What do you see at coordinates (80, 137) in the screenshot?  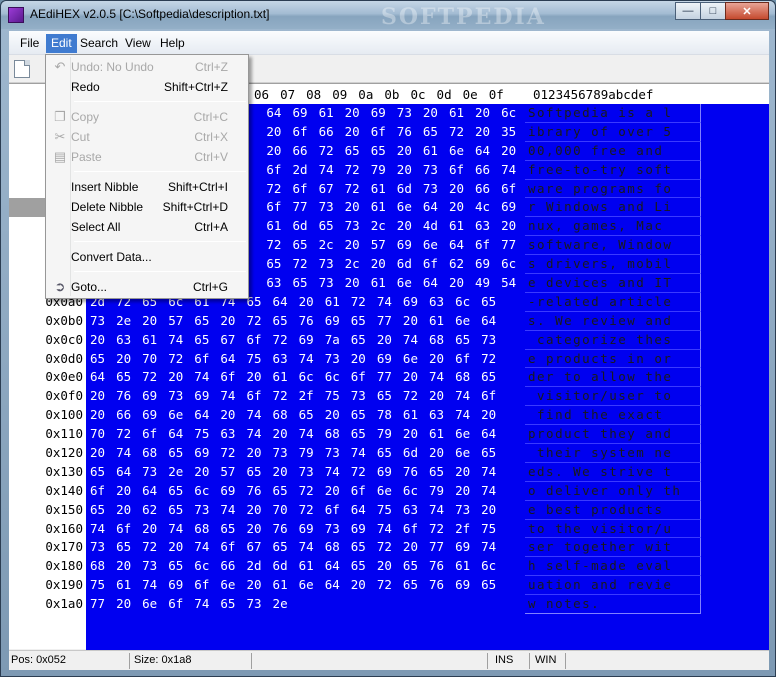 I see `menu-item-label: Cut` at bounding box center [80, 137].